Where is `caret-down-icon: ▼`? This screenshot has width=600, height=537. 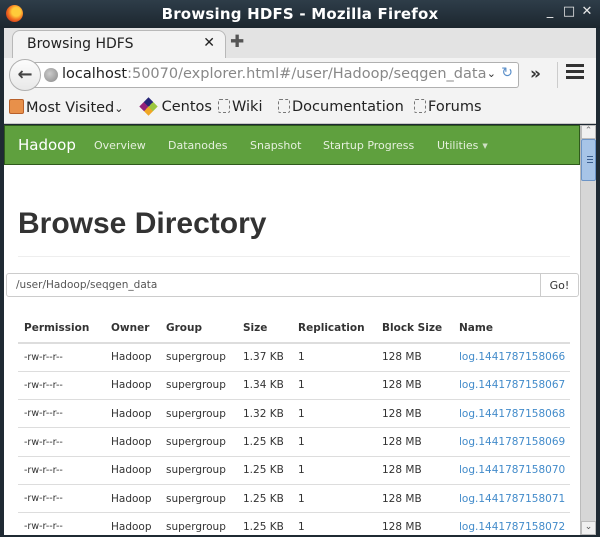
caret-down-icon: ▼ is located at coordinates (485, 146).